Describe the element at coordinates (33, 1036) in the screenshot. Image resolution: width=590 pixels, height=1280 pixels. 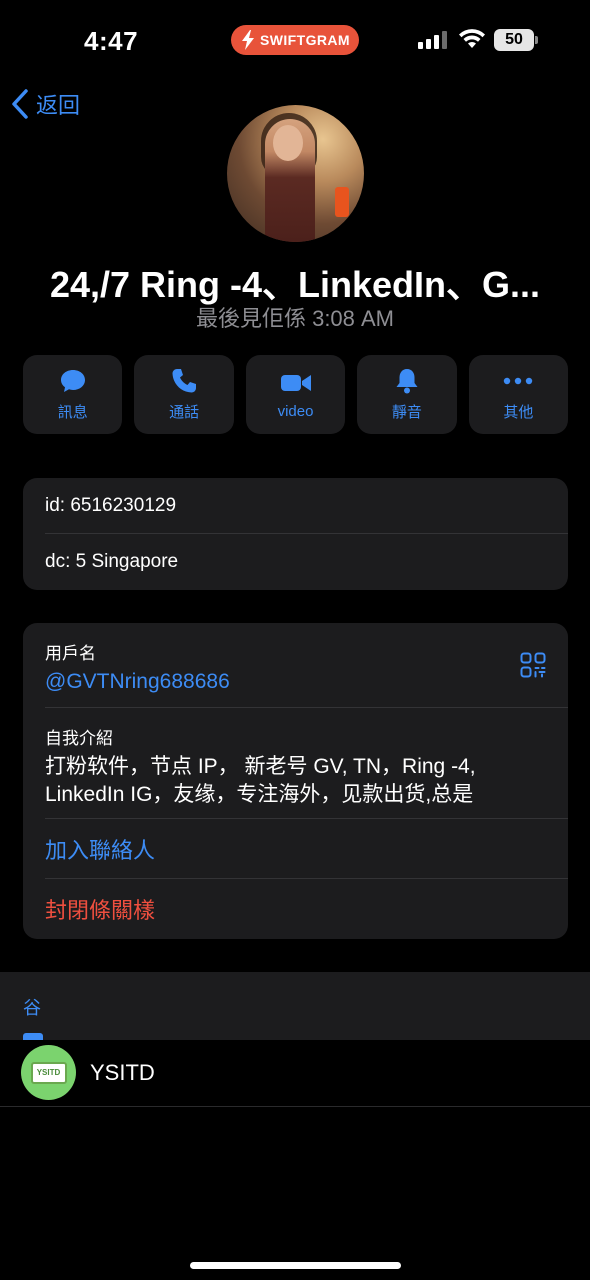
I see `tab-indicator` at that location.